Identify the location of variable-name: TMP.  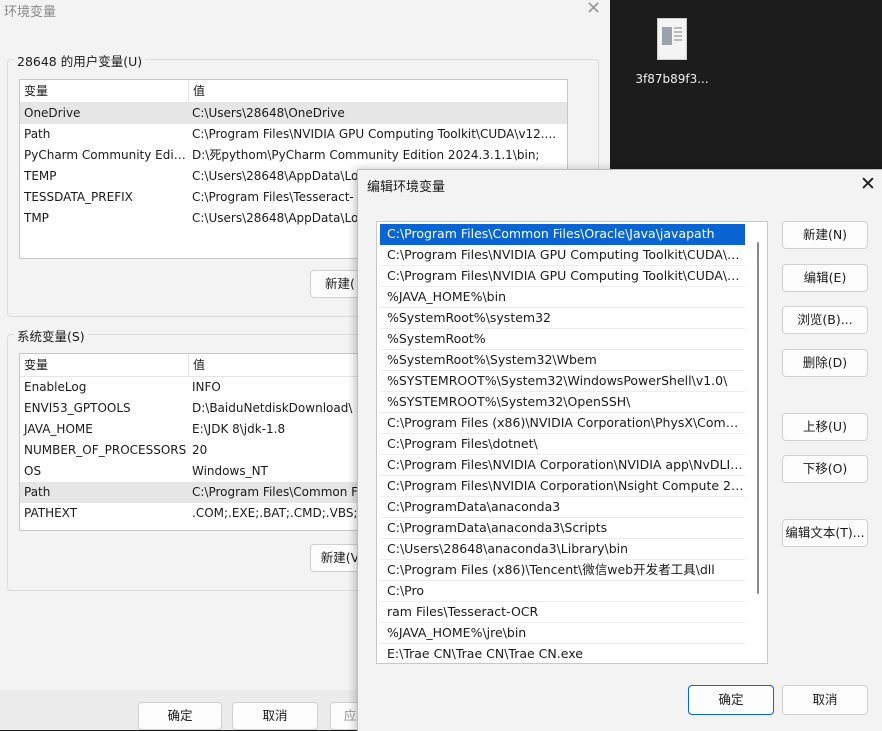
(36, 218).